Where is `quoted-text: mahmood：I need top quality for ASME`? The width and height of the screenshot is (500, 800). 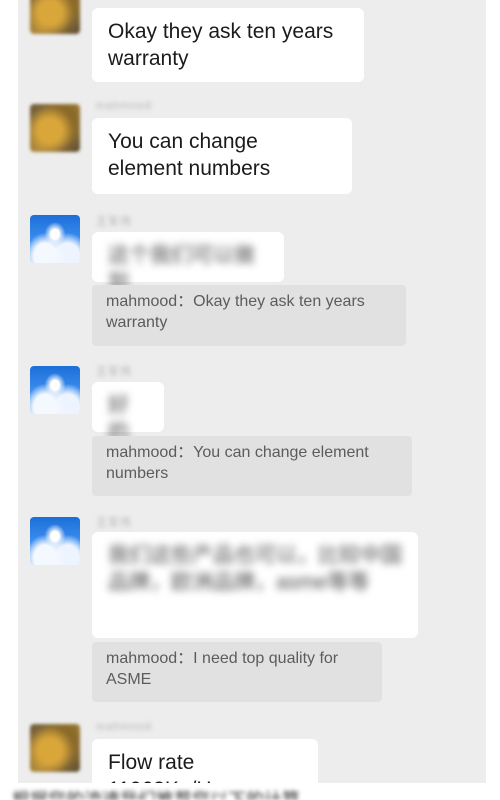
quoted-text: mahmood：I need top quality for ASME is located at coordinates (222, 669).